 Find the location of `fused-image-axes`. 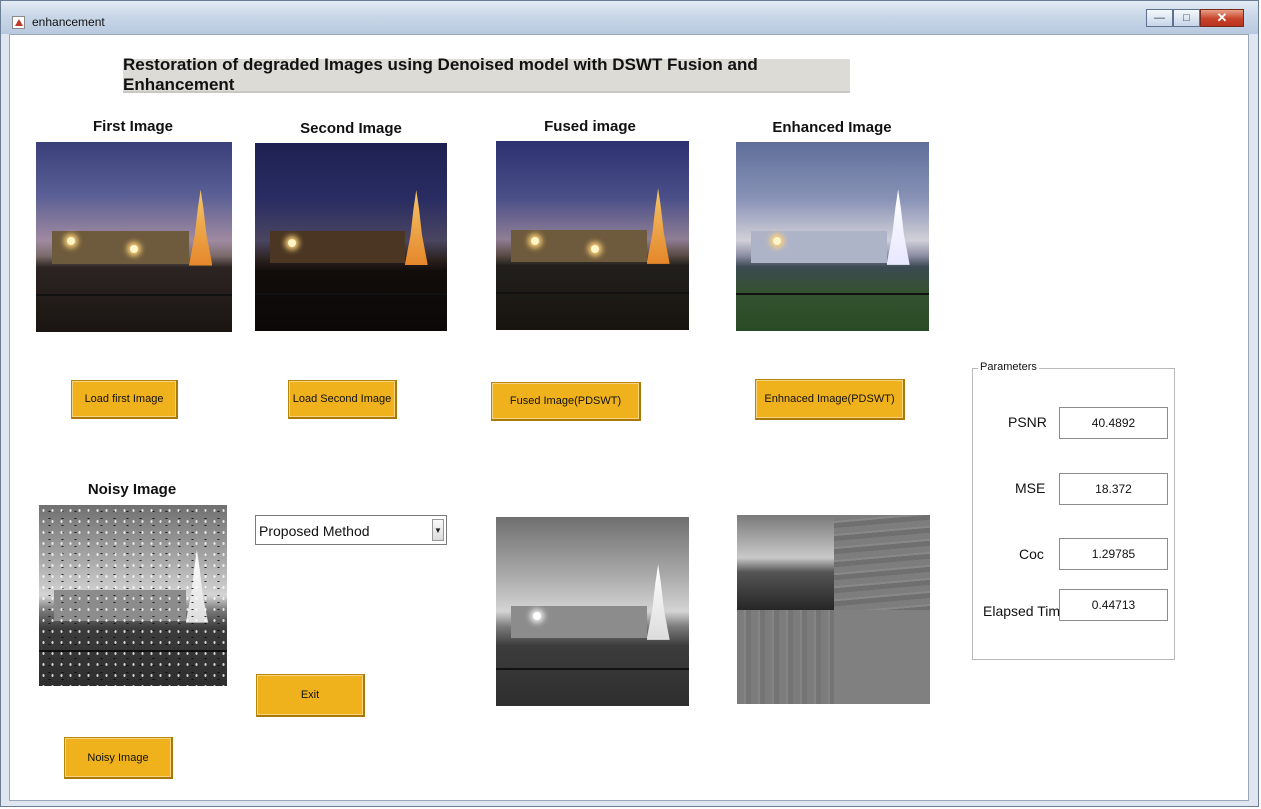

fused-image-axes is located at coordinates (592, 235).